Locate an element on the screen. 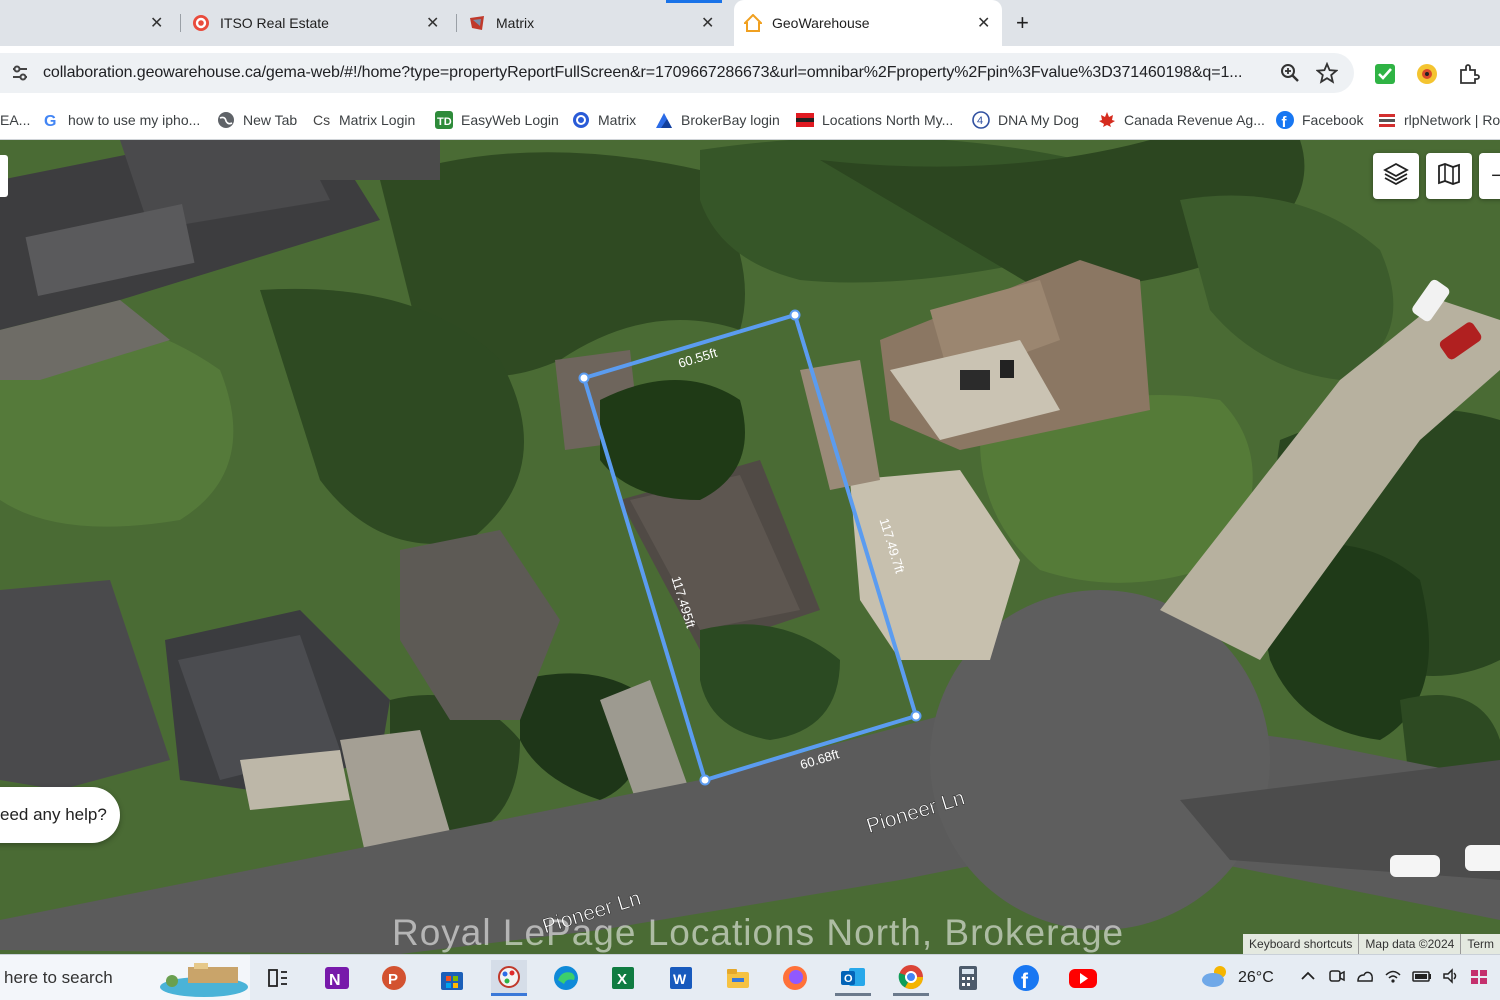 This screenshot has height=1000, width=1500. matrix-icon is located at coordinates (581, 120).